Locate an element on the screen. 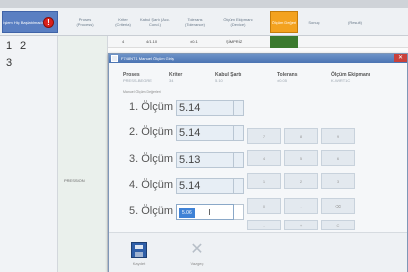 Image resolution: width=408 pixels, height=272 pixels. keypad-key-9: 9 is located at coordinates (338, 136).